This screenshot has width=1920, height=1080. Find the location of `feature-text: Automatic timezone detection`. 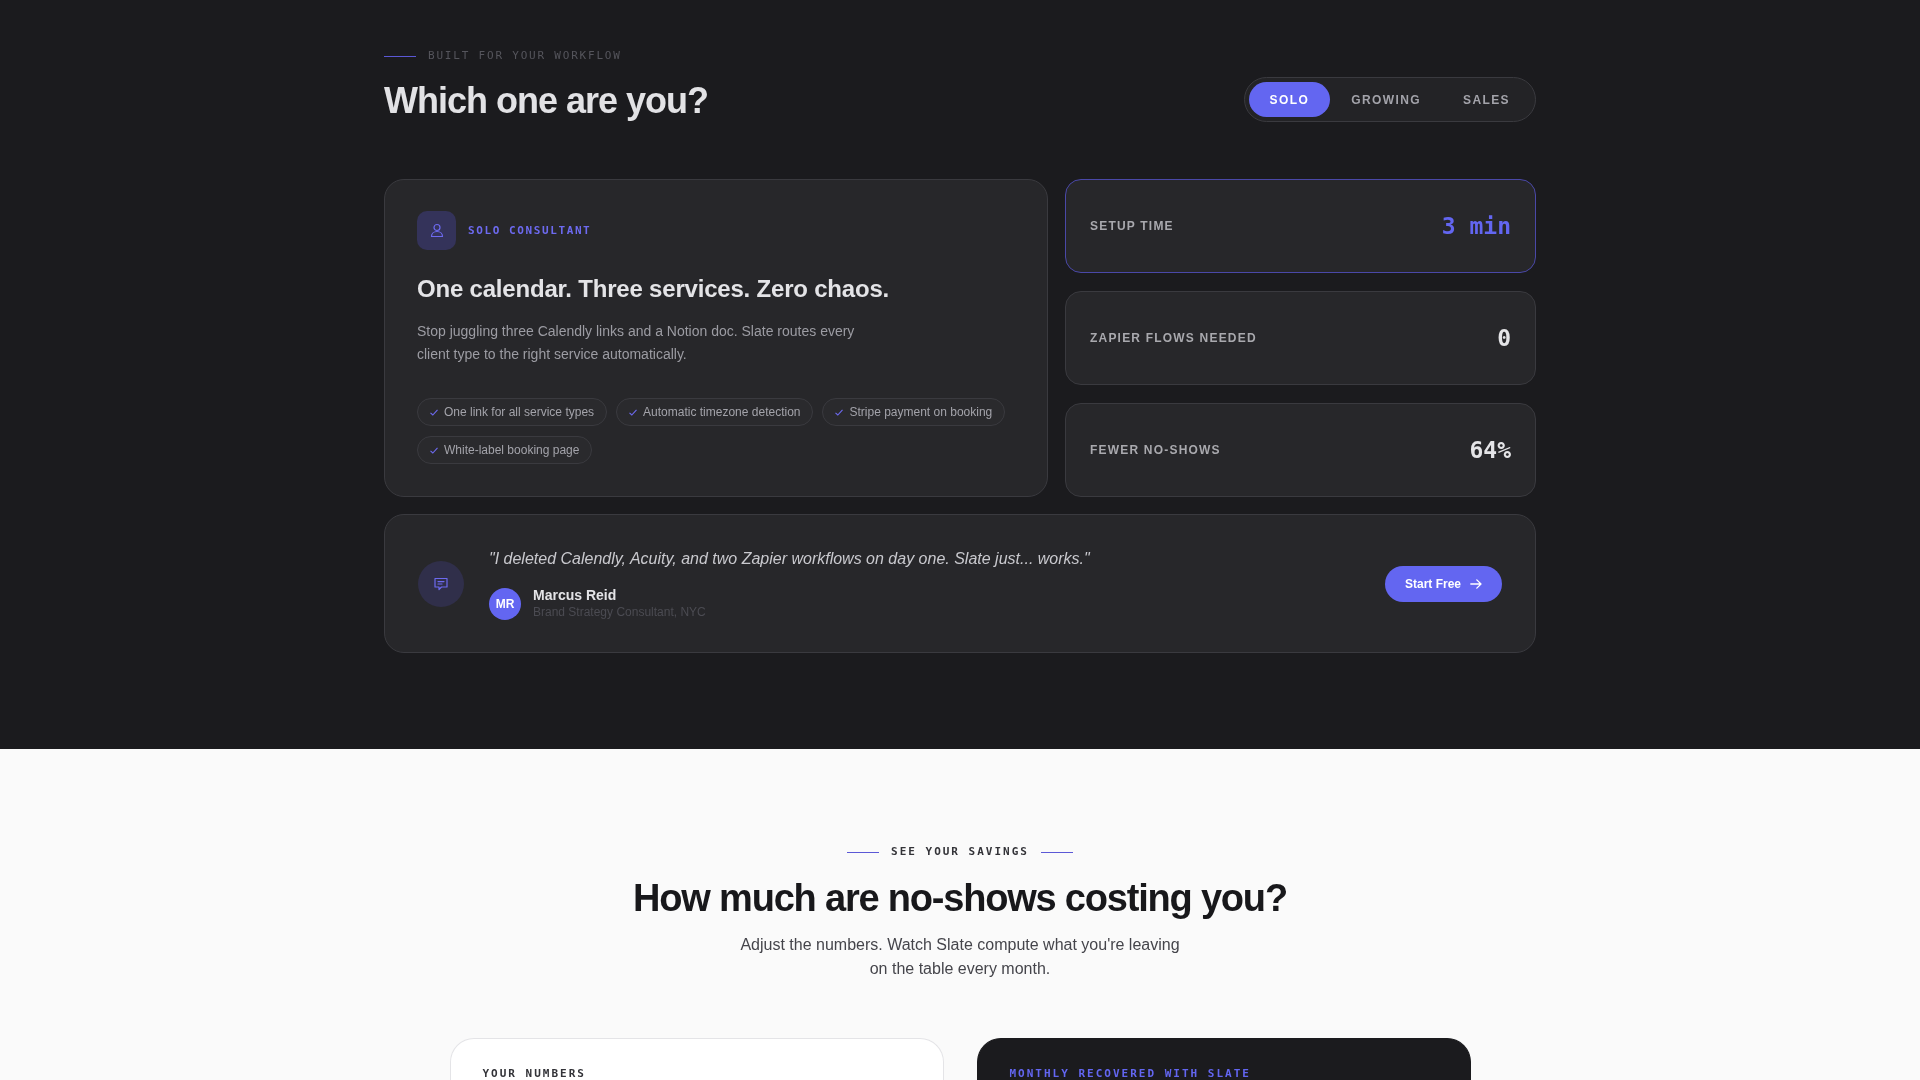

feature-text: Automatic timezone detection is located at coordinates (722, 412).